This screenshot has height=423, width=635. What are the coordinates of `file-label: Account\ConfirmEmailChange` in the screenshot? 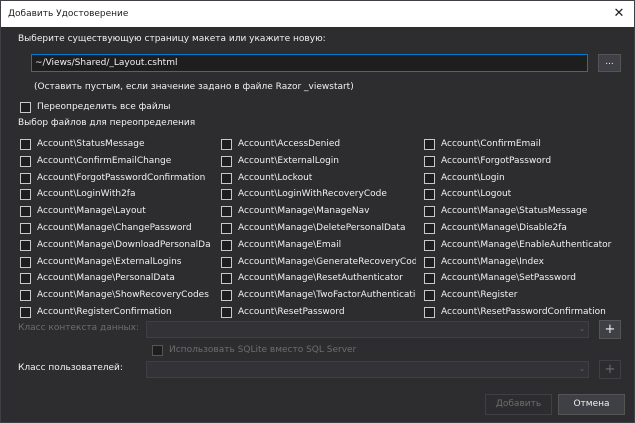 It's located at (104, 161).